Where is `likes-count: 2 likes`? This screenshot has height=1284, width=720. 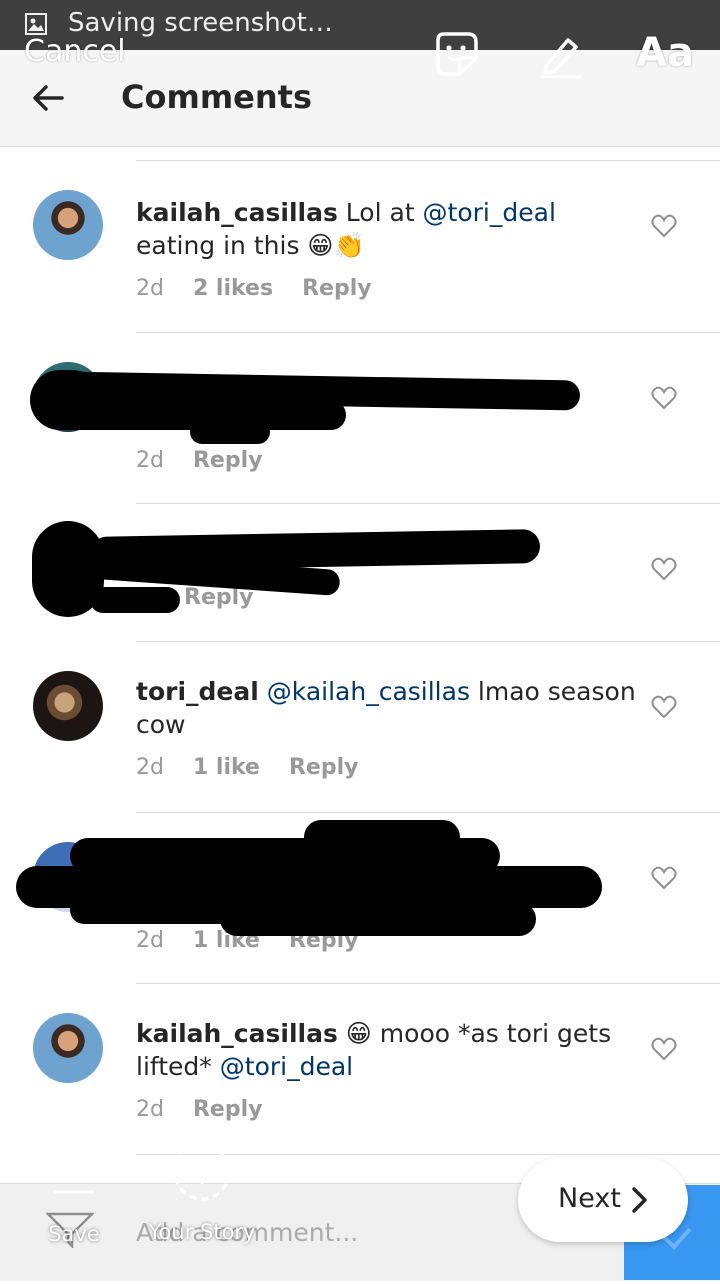 likes-count: 2 likes is located at coordinates (233, 288).